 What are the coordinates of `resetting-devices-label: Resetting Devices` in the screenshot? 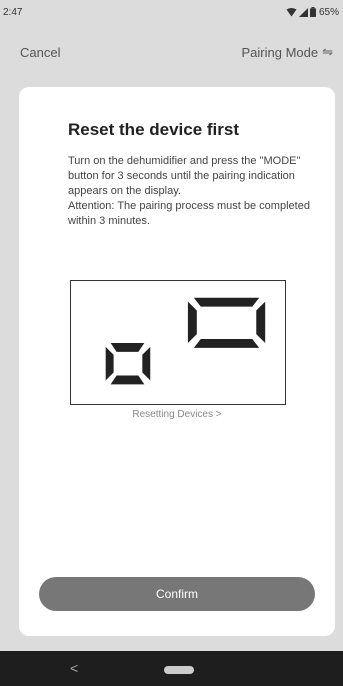 It's located at (172, 414).